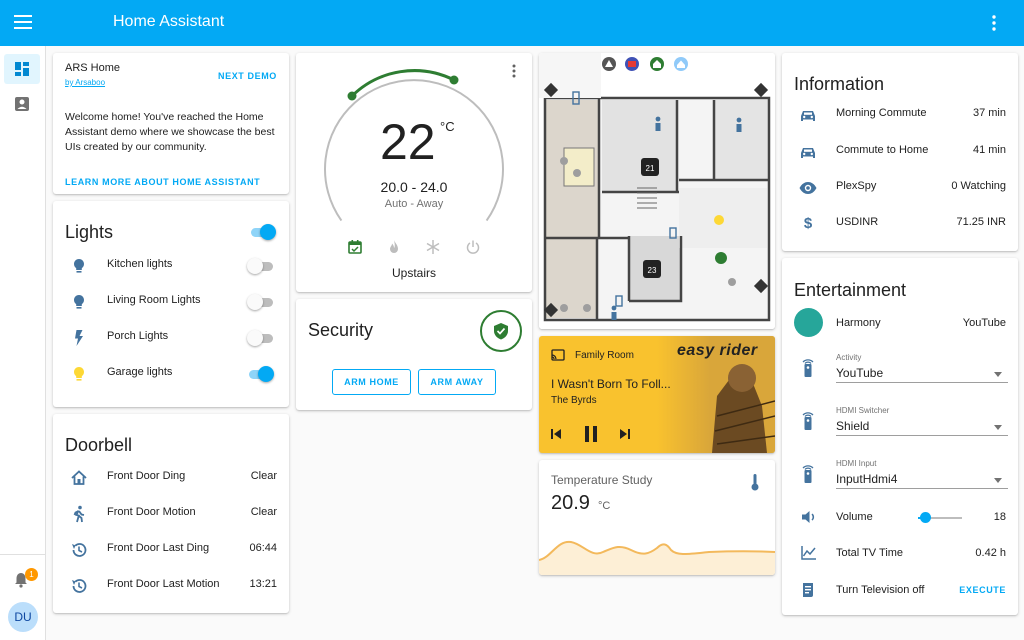 This screenshot has width=1024, height=640. Describe the element at coordinates (23, 22) in the screenshot. I see `menu-icon` at that location.